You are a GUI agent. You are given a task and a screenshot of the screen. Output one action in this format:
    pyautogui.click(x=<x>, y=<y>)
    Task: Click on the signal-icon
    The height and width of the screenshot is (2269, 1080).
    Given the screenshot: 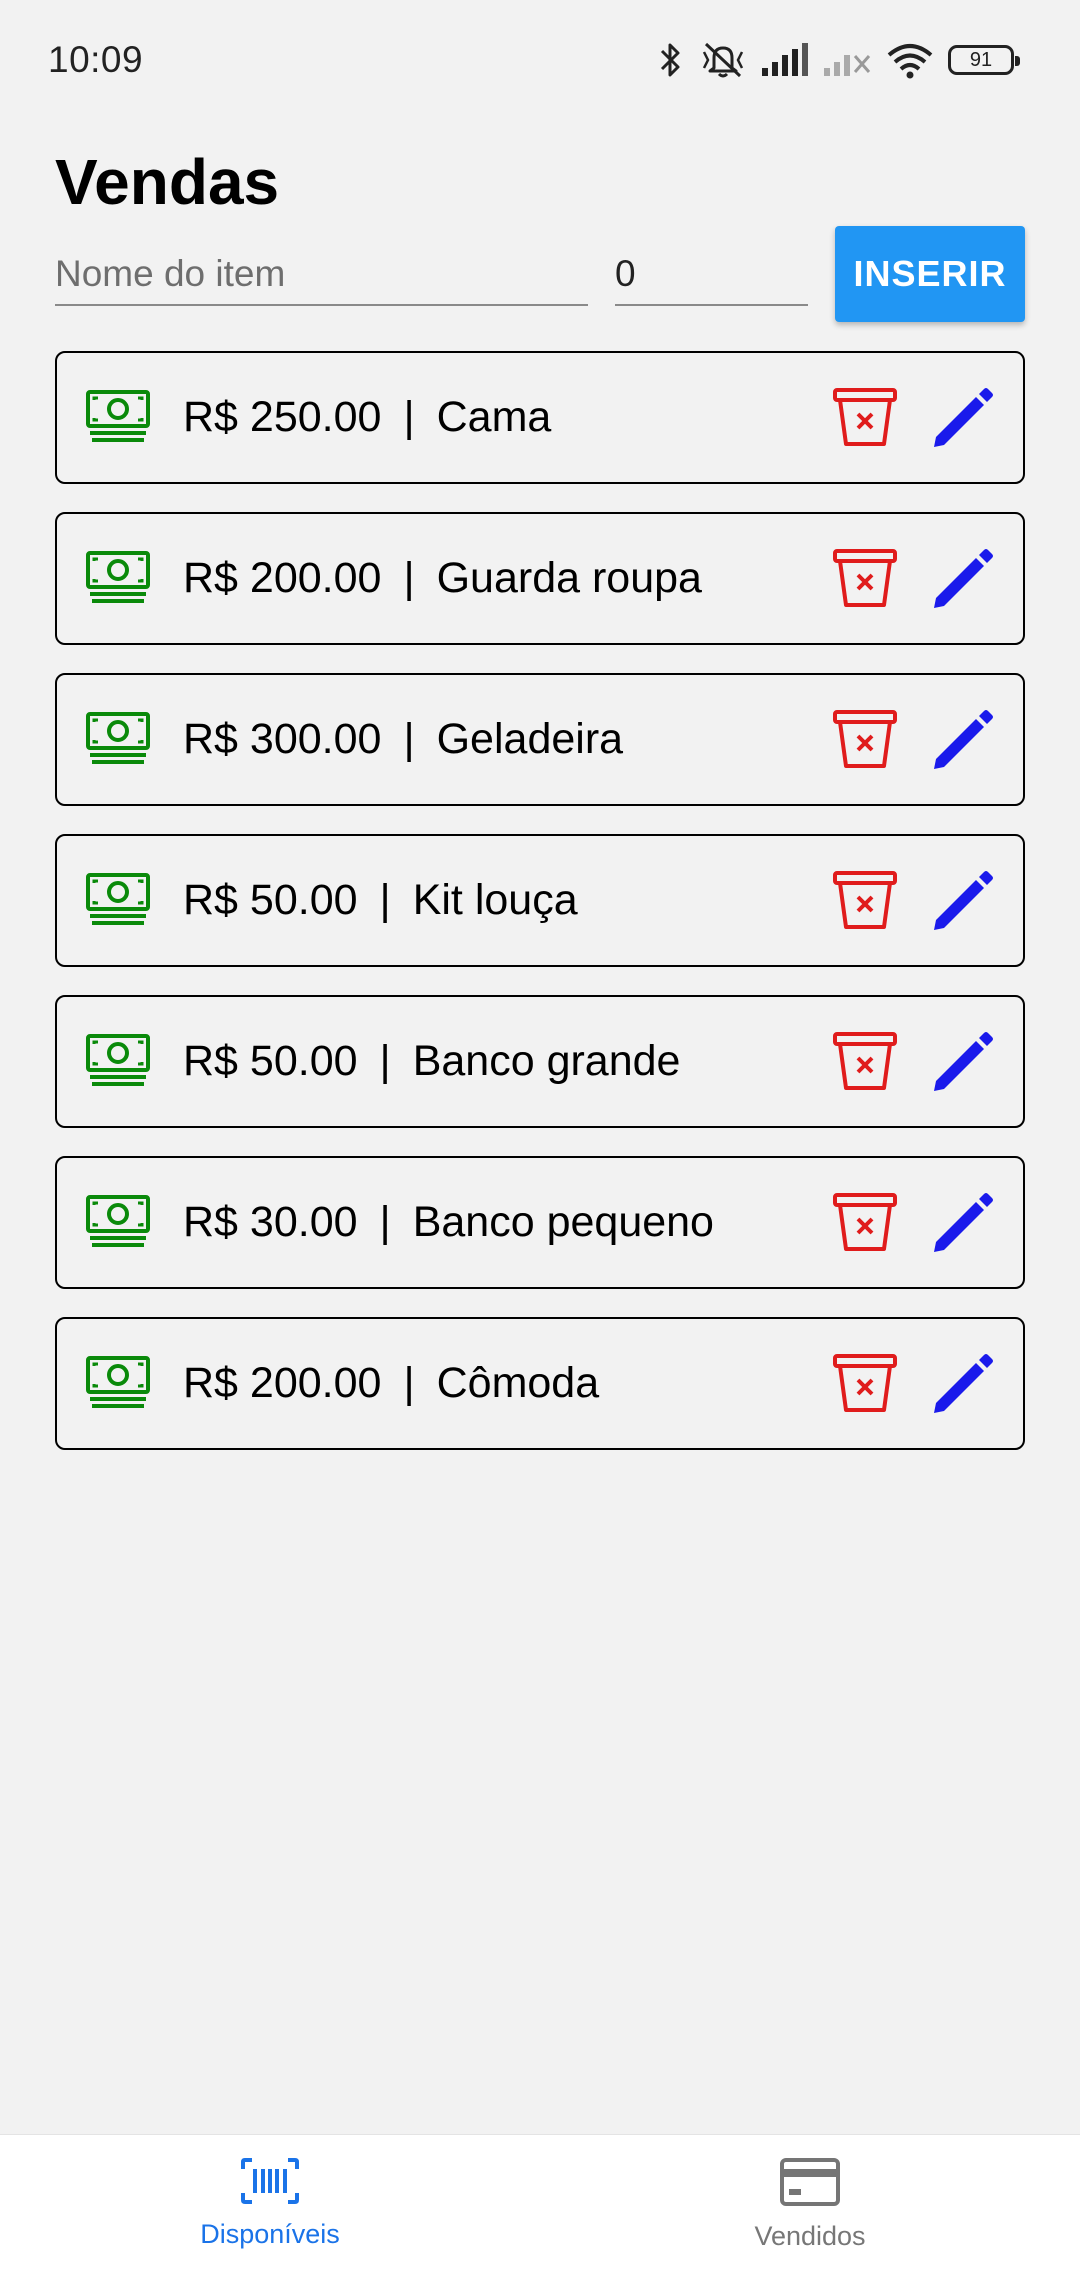 What is the action you would take?
    pyautogui.click(x=785, y=59)
    